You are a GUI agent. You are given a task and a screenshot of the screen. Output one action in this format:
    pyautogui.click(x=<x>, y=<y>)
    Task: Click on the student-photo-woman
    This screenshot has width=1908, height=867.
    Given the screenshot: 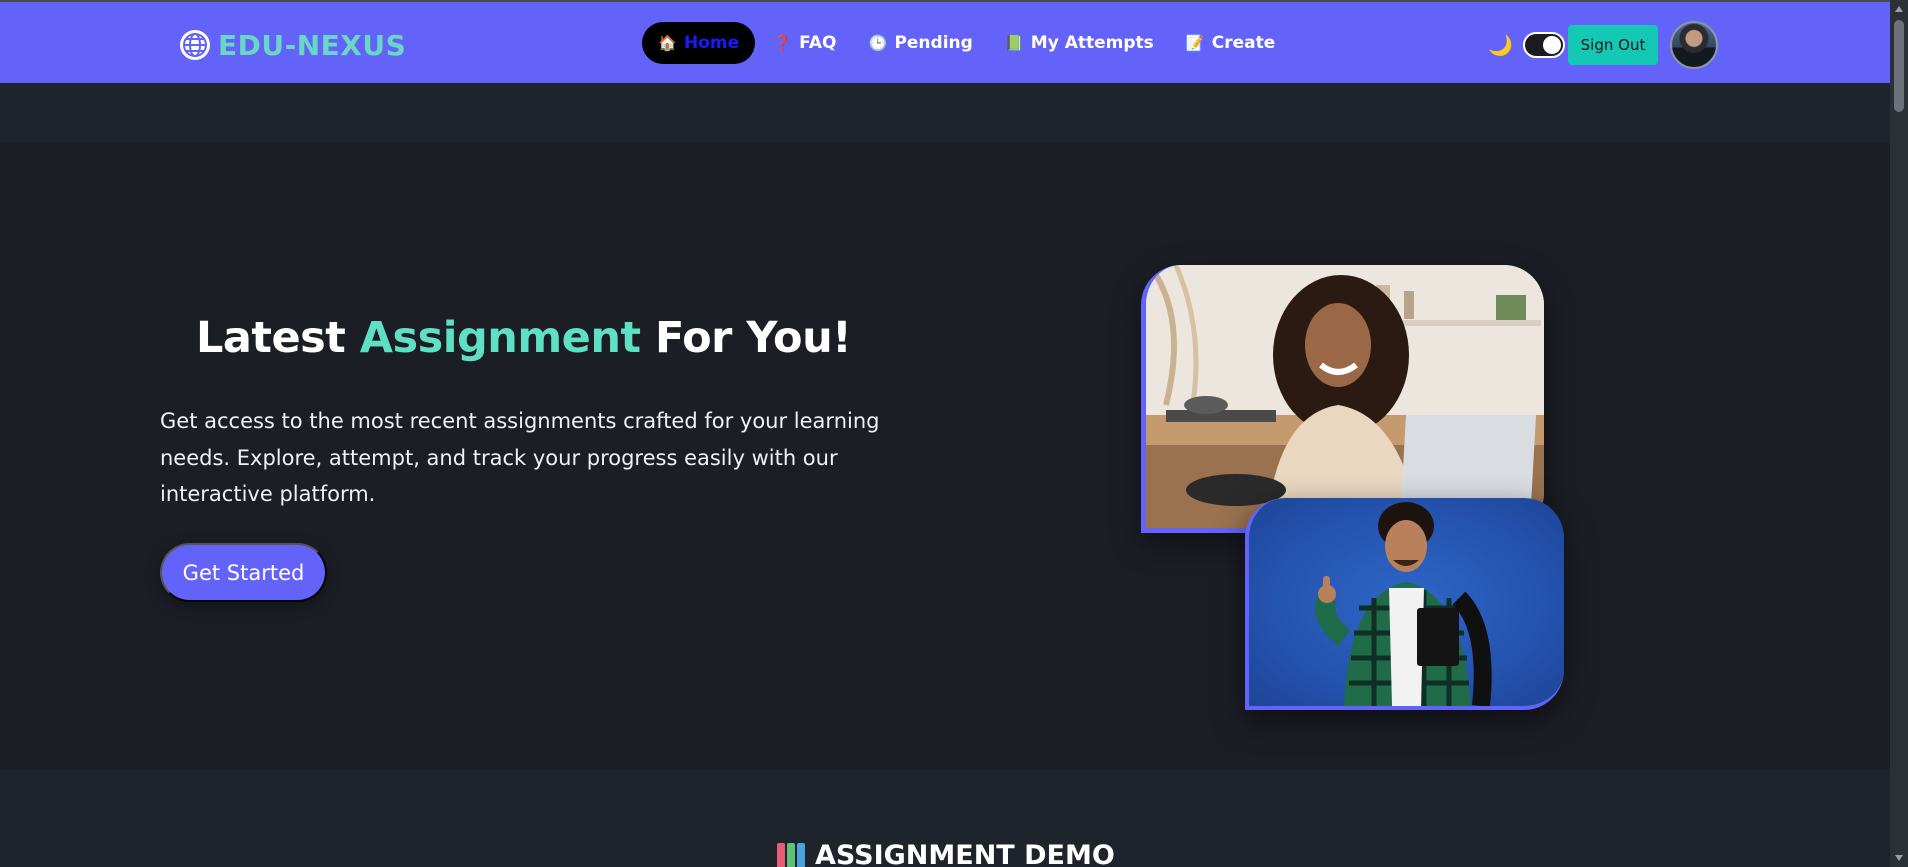 What is the action you would take?
    pyautogui.click(x=1342, y=399)
    